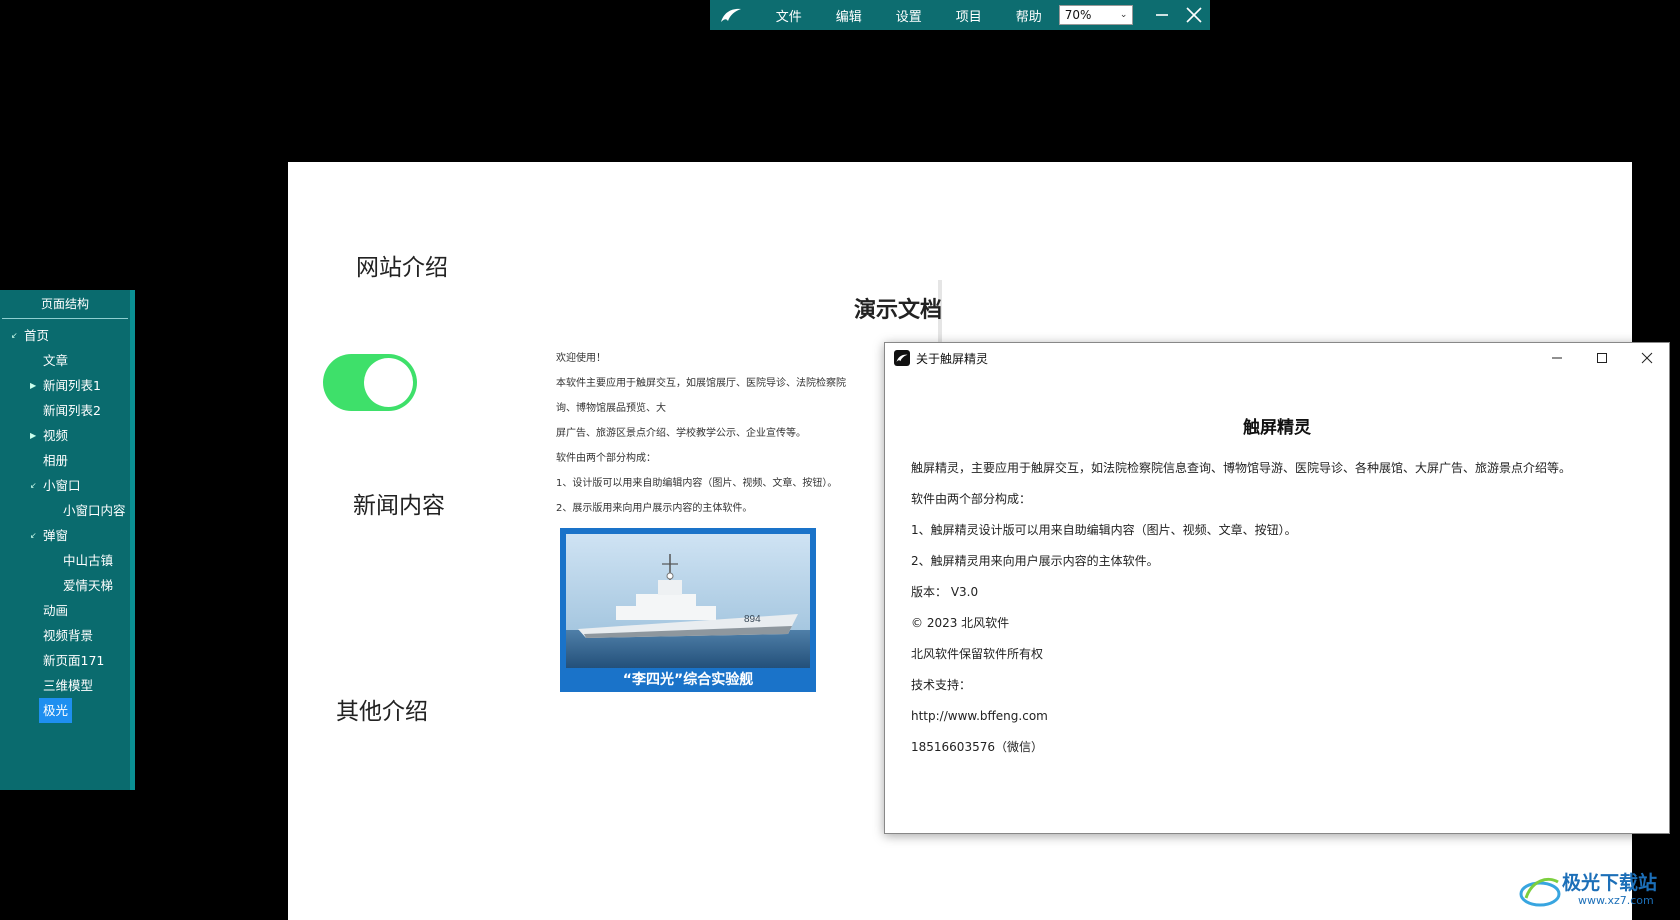 This screenshot has width=1680, height=920. I want to click on tree-item-label: 极光, so click(56, 710).